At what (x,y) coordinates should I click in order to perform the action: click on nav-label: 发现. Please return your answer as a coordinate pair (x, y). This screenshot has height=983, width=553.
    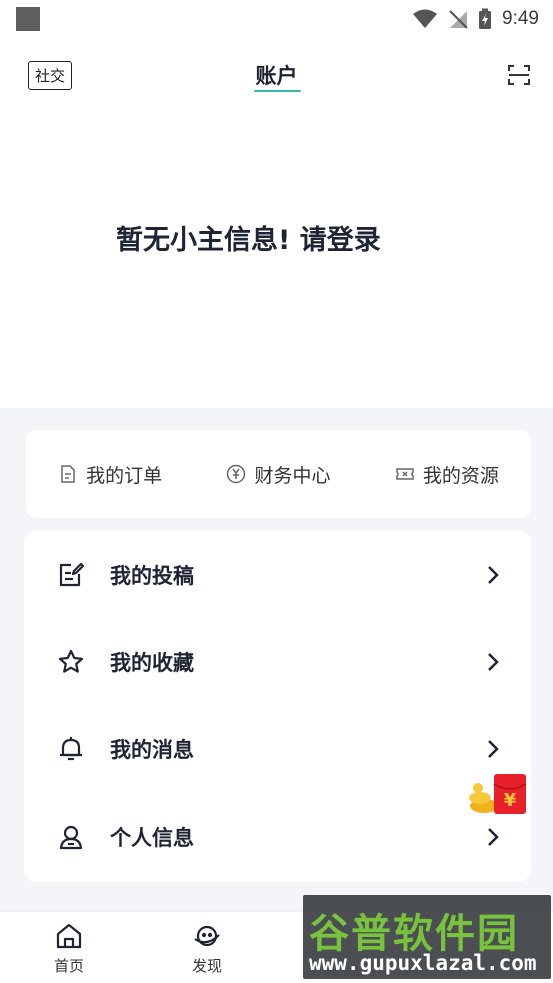
    Looking at the image, I should click on (206, 966).